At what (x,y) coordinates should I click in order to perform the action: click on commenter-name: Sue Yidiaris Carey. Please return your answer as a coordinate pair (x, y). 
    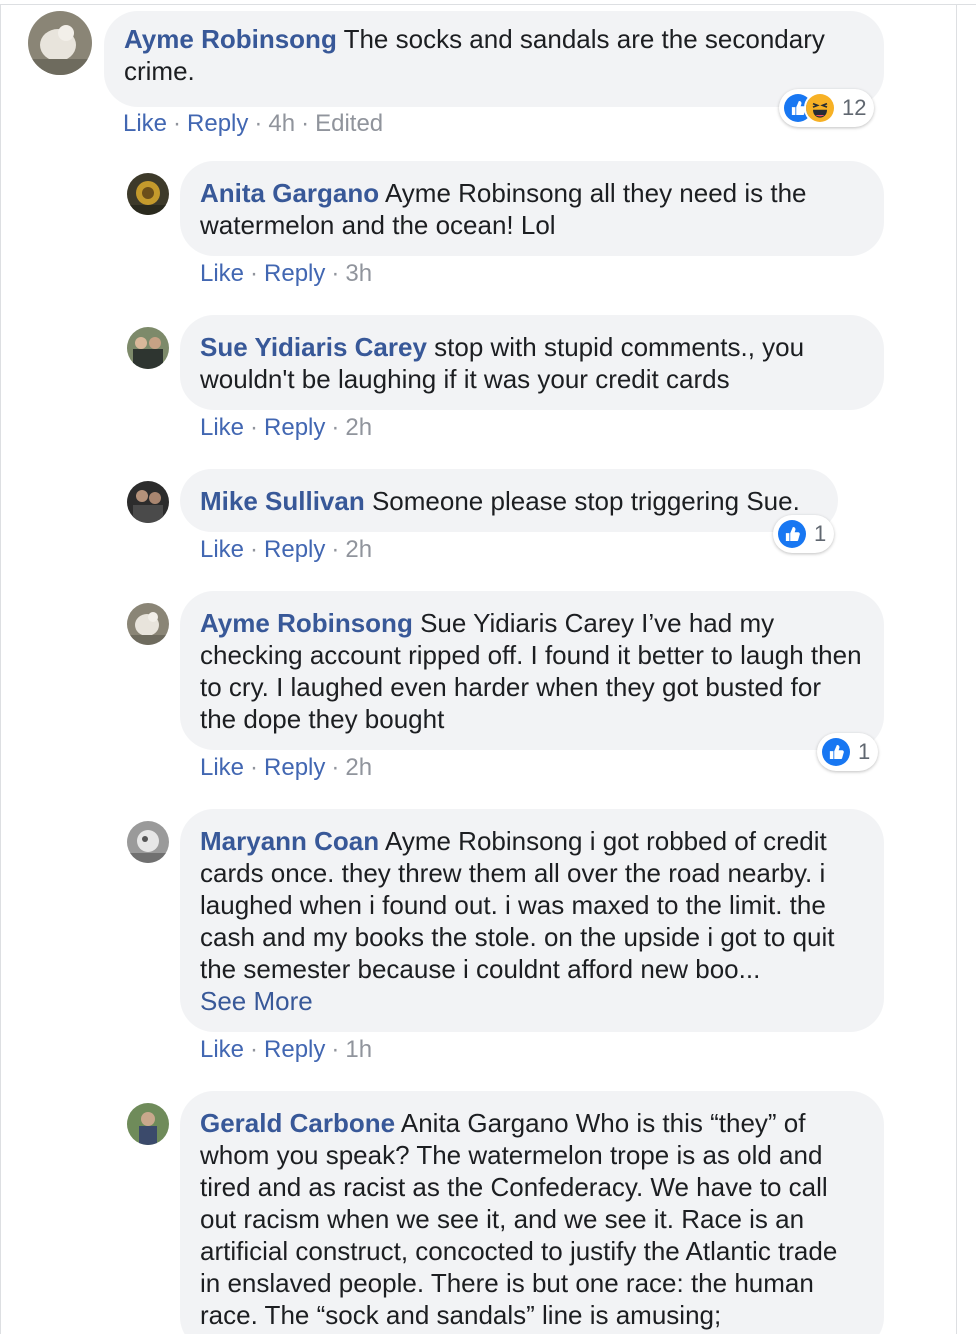
    Looking at the image, I should click on (313, 347).